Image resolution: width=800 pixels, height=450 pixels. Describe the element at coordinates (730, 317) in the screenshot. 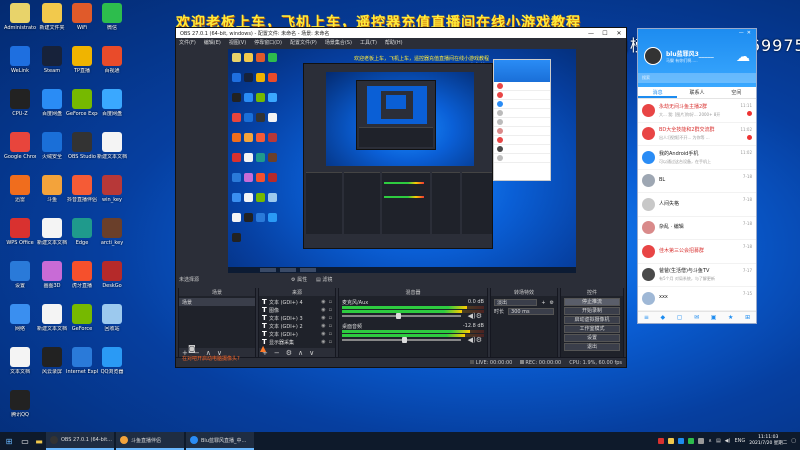

I see `star-icon: ★` at that location.